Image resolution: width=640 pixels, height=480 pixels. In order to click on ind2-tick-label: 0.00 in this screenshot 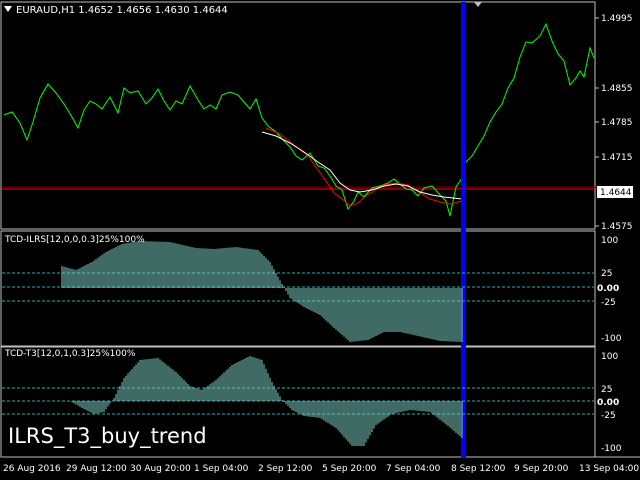, I will do `click(608, 403)`.